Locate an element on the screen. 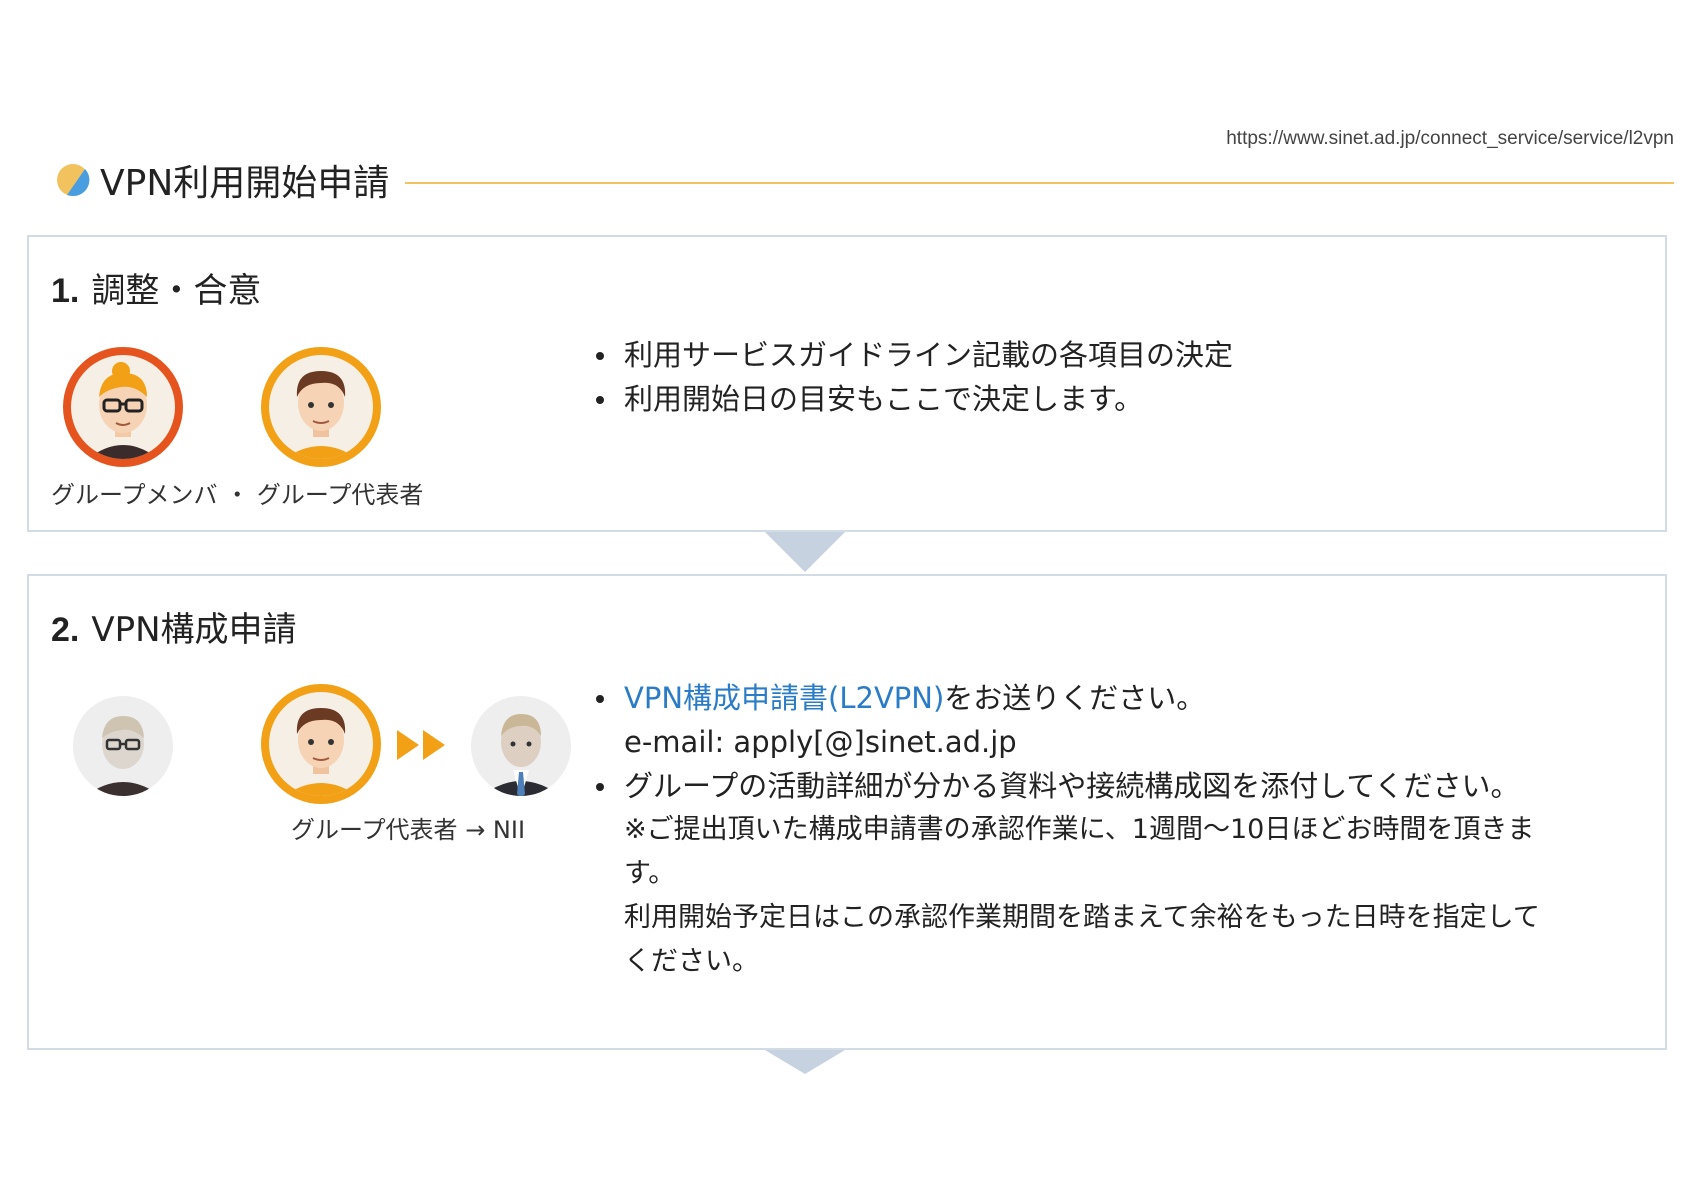 Image resolution: width=1684 pixels, height=1190 pixels. step-1-title: 調整・合意 is located at coordinates (176, 291).